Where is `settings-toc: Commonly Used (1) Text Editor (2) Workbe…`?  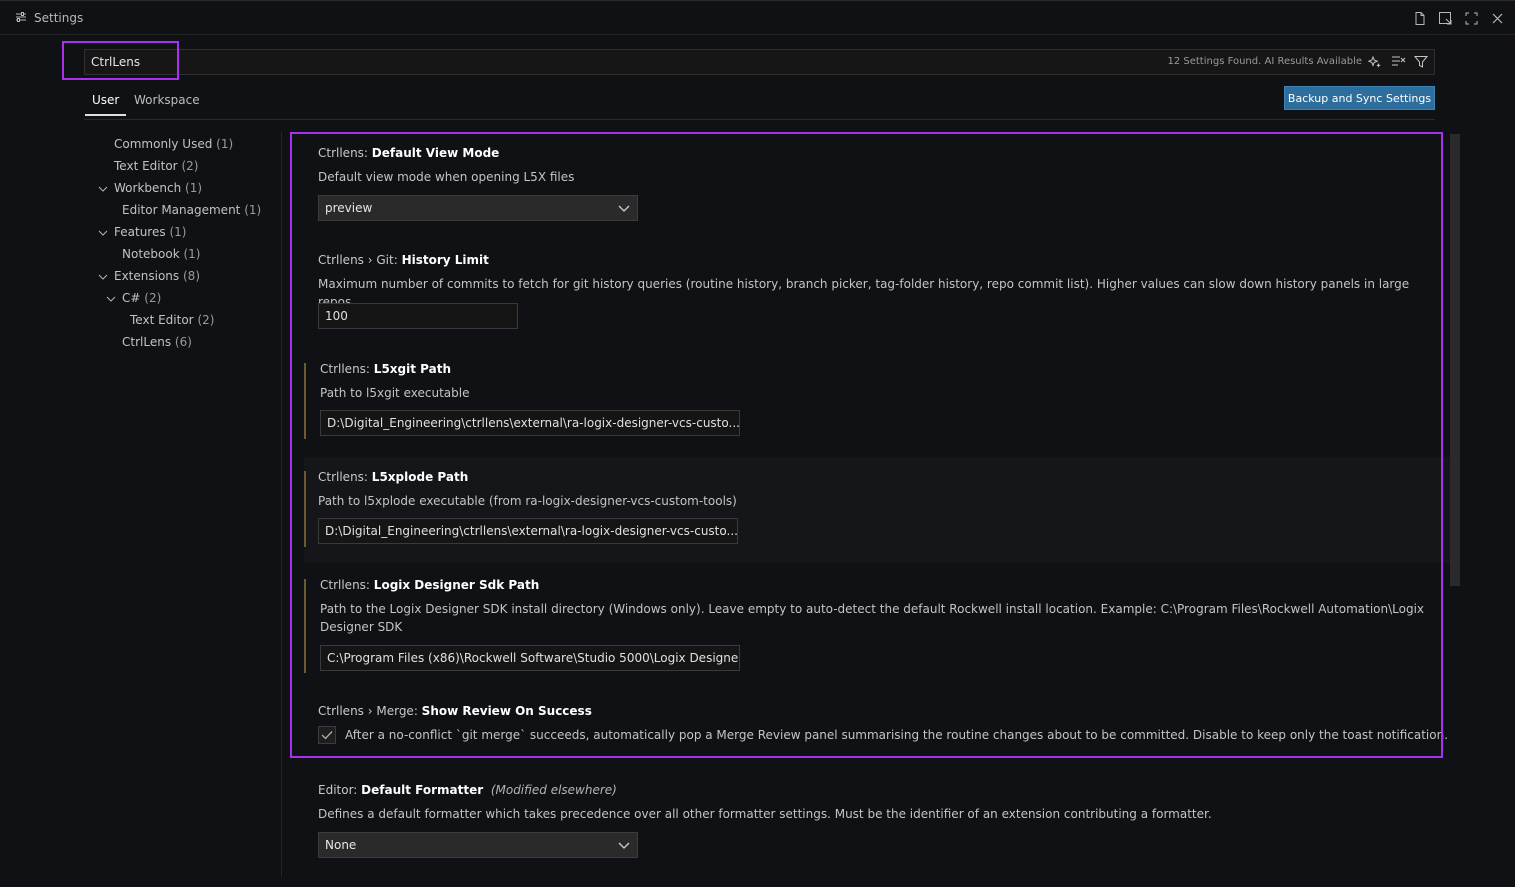
settings-toc: Commonly Used (1) Text Editor (2) Workbe… is located at coordinates (183, 504).